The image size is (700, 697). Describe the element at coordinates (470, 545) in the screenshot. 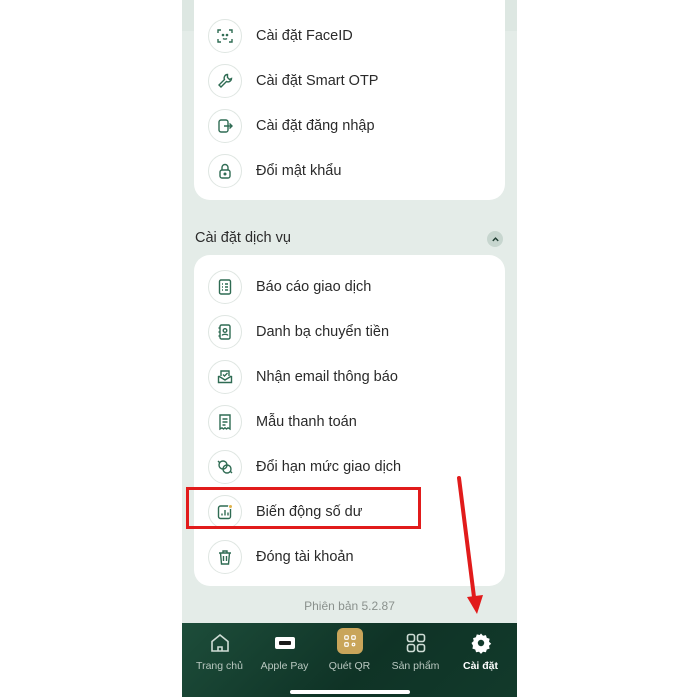

I see `red-arrow-annotation` at that location.